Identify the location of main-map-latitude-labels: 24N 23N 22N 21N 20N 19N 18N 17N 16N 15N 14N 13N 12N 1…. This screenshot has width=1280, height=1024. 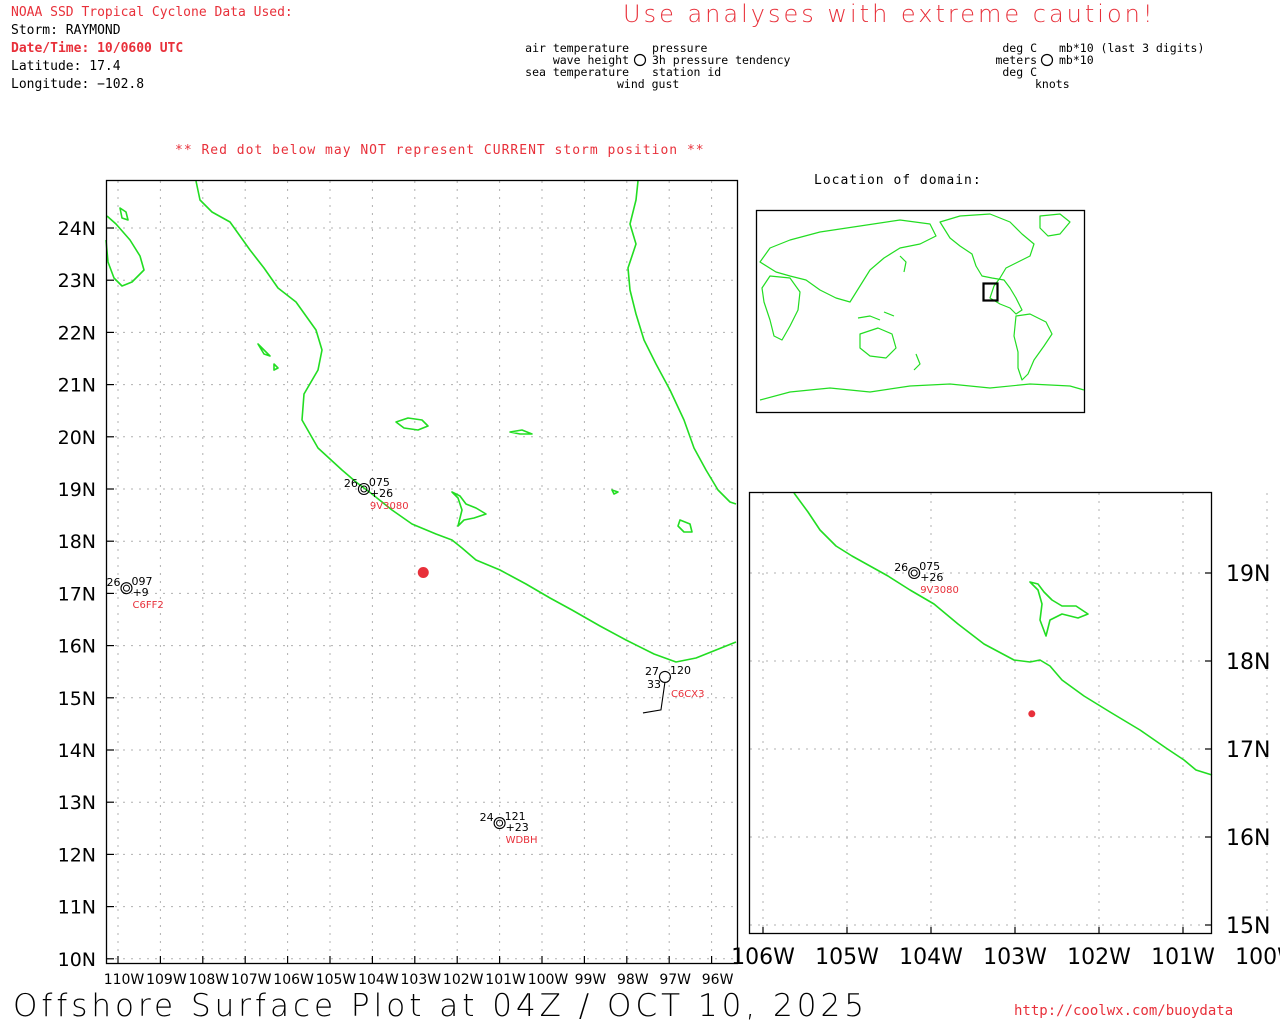
(86, 594).